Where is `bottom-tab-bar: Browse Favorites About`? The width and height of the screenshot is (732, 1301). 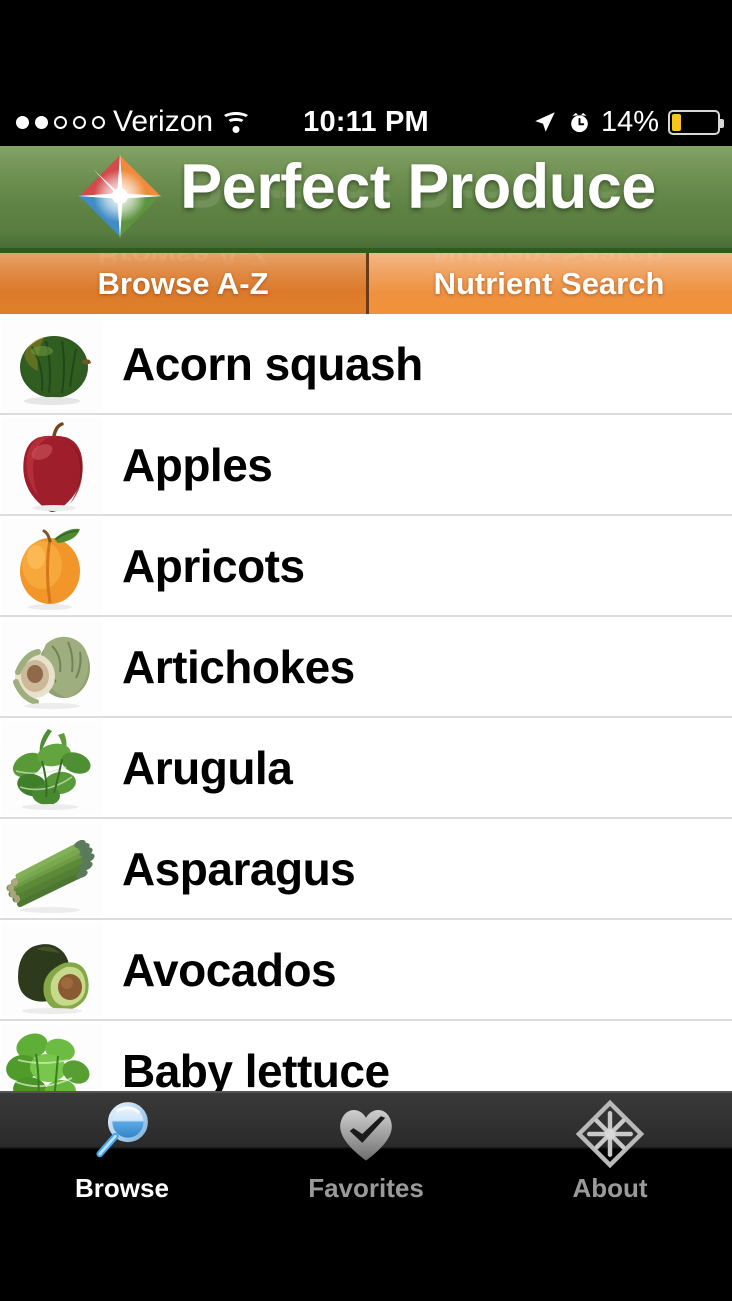 bottom-tab-bar: Browse Favorites About is located at coordinates (366, 1164).